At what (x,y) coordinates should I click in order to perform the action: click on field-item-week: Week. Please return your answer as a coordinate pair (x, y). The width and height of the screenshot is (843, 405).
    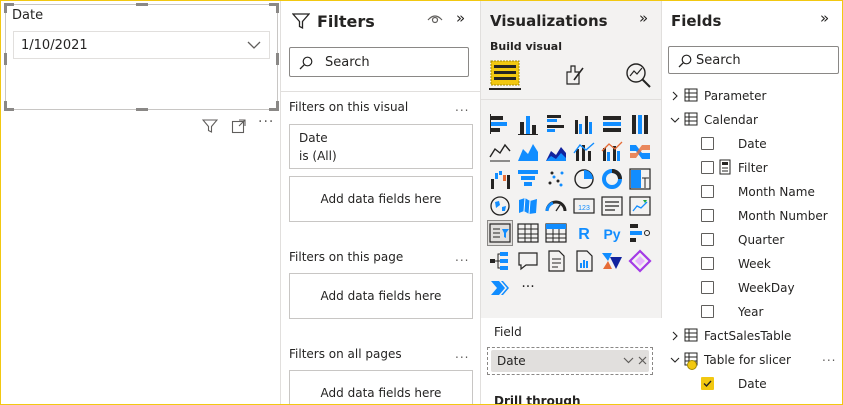
    Looking at the image, I should click on (752, 264).